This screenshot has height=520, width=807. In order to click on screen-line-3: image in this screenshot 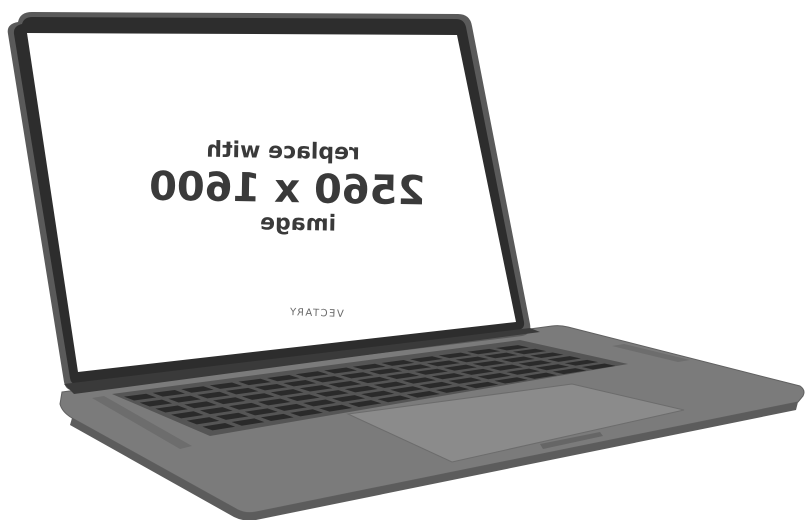, I will do `click(298, 223)`.